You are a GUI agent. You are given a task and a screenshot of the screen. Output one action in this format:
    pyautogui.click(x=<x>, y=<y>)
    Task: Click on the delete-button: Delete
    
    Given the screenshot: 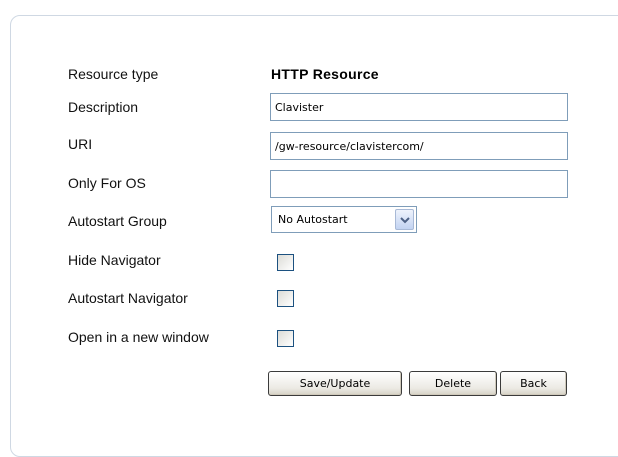 What is the action you would take?
    pyautogui.click(x=453, y=383)
    